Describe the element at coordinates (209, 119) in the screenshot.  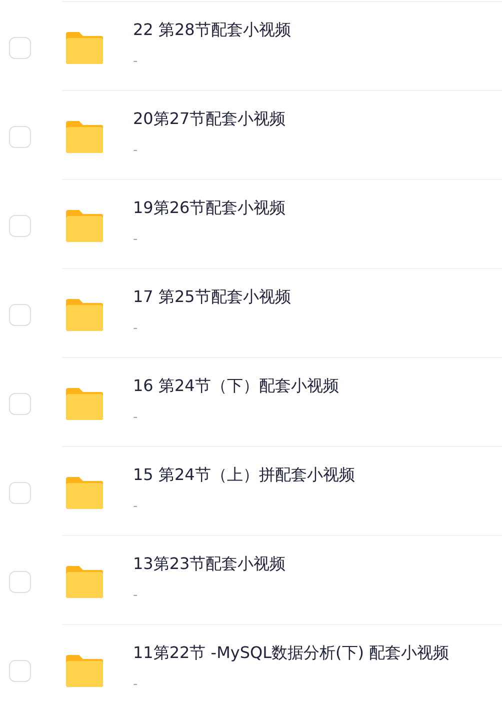
I see `folder-name: 20第27节配套小视频` at that location.